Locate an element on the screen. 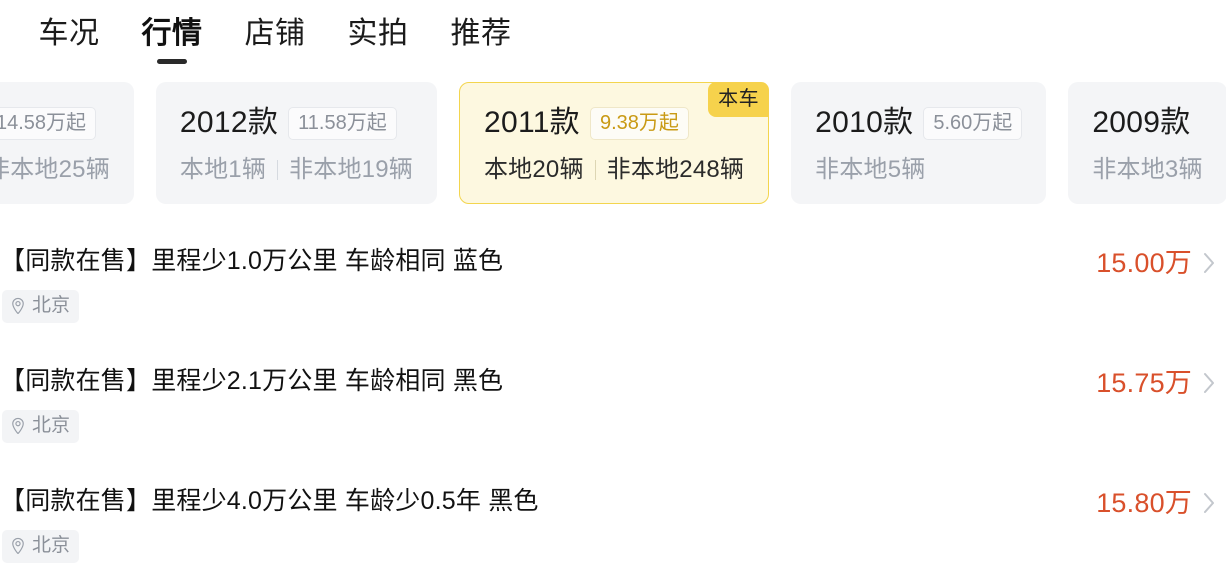 The height and width of the screenshot is (564, 1226). year-card-counts: 本地1辆 非本地19辆 is located at coordinates (296, 170).